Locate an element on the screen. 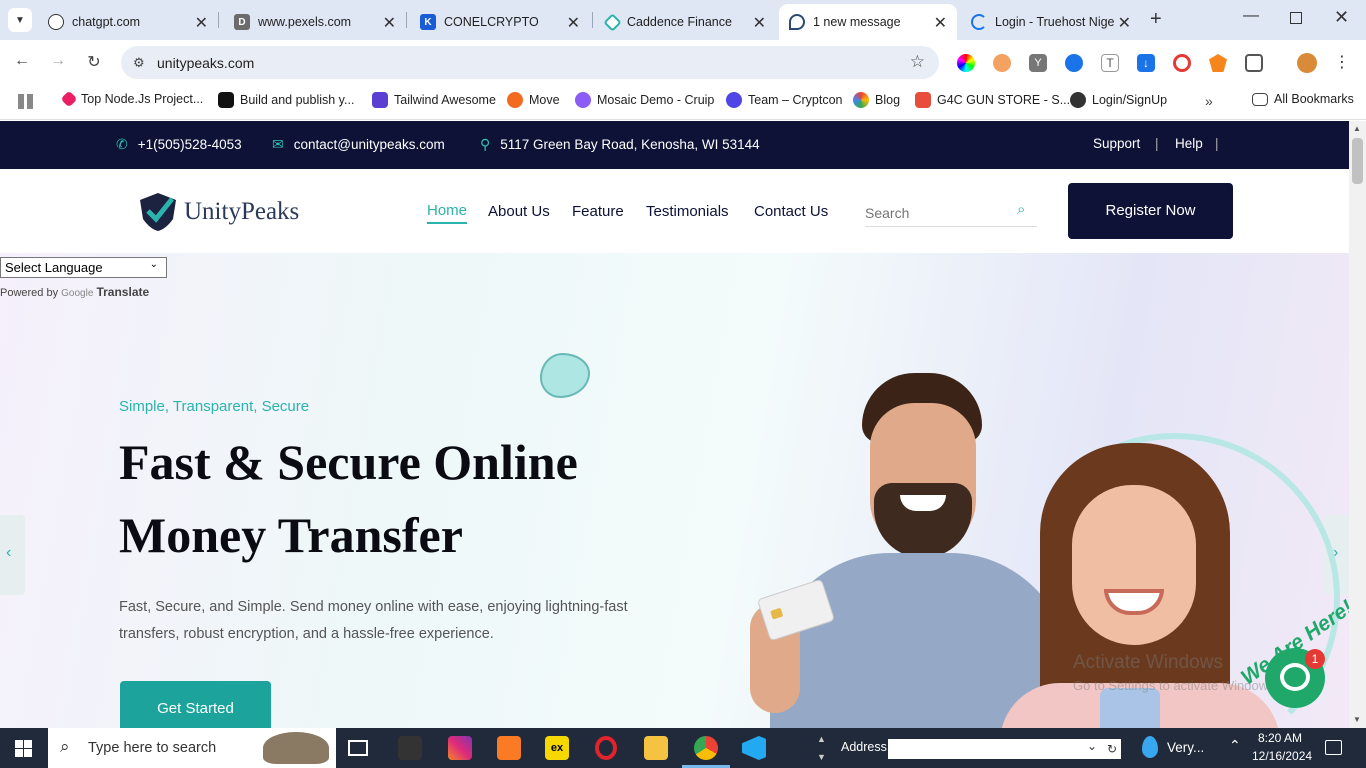 Image resolution: width=1366 pixels, height=768 pixels. chevron-up-icon: ⌃ is located at coordinates (1235, 745).